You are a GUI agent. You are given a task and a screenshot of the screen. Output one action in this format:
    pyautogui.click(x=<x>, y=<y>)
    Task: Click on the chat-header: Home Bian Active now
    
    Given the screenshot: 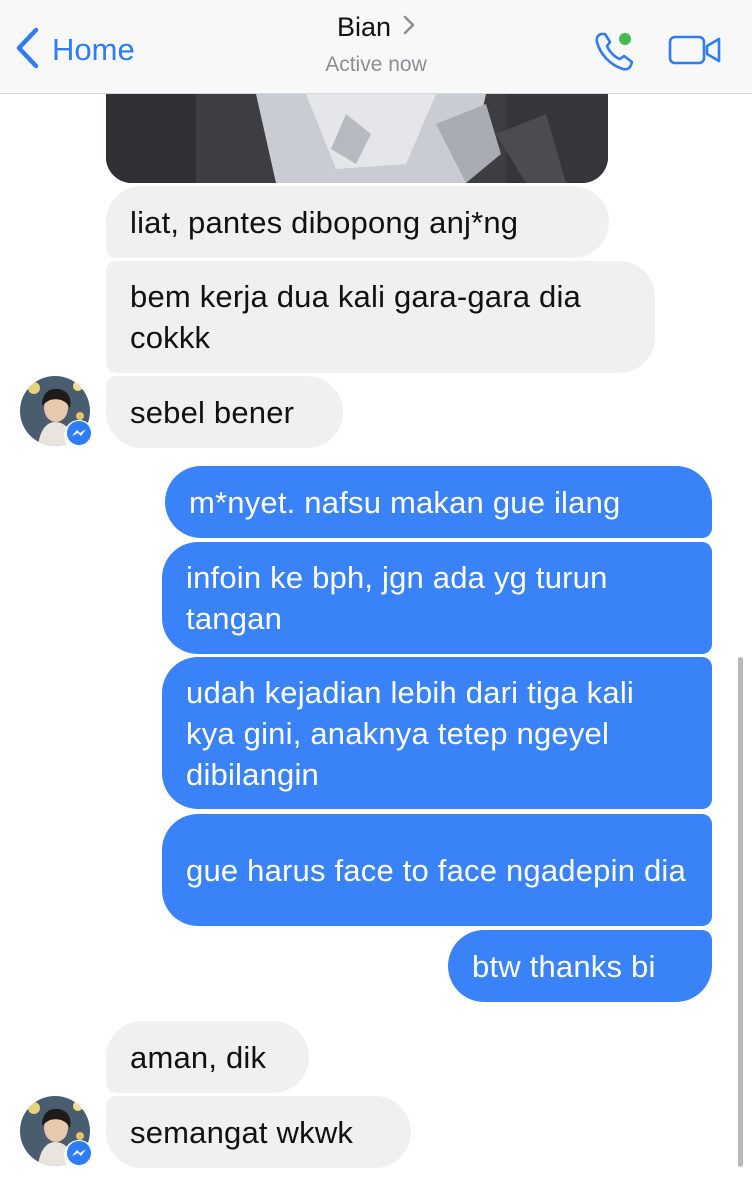 What is the action you would take?
    pyautogui.click(x=376, y=47)
    